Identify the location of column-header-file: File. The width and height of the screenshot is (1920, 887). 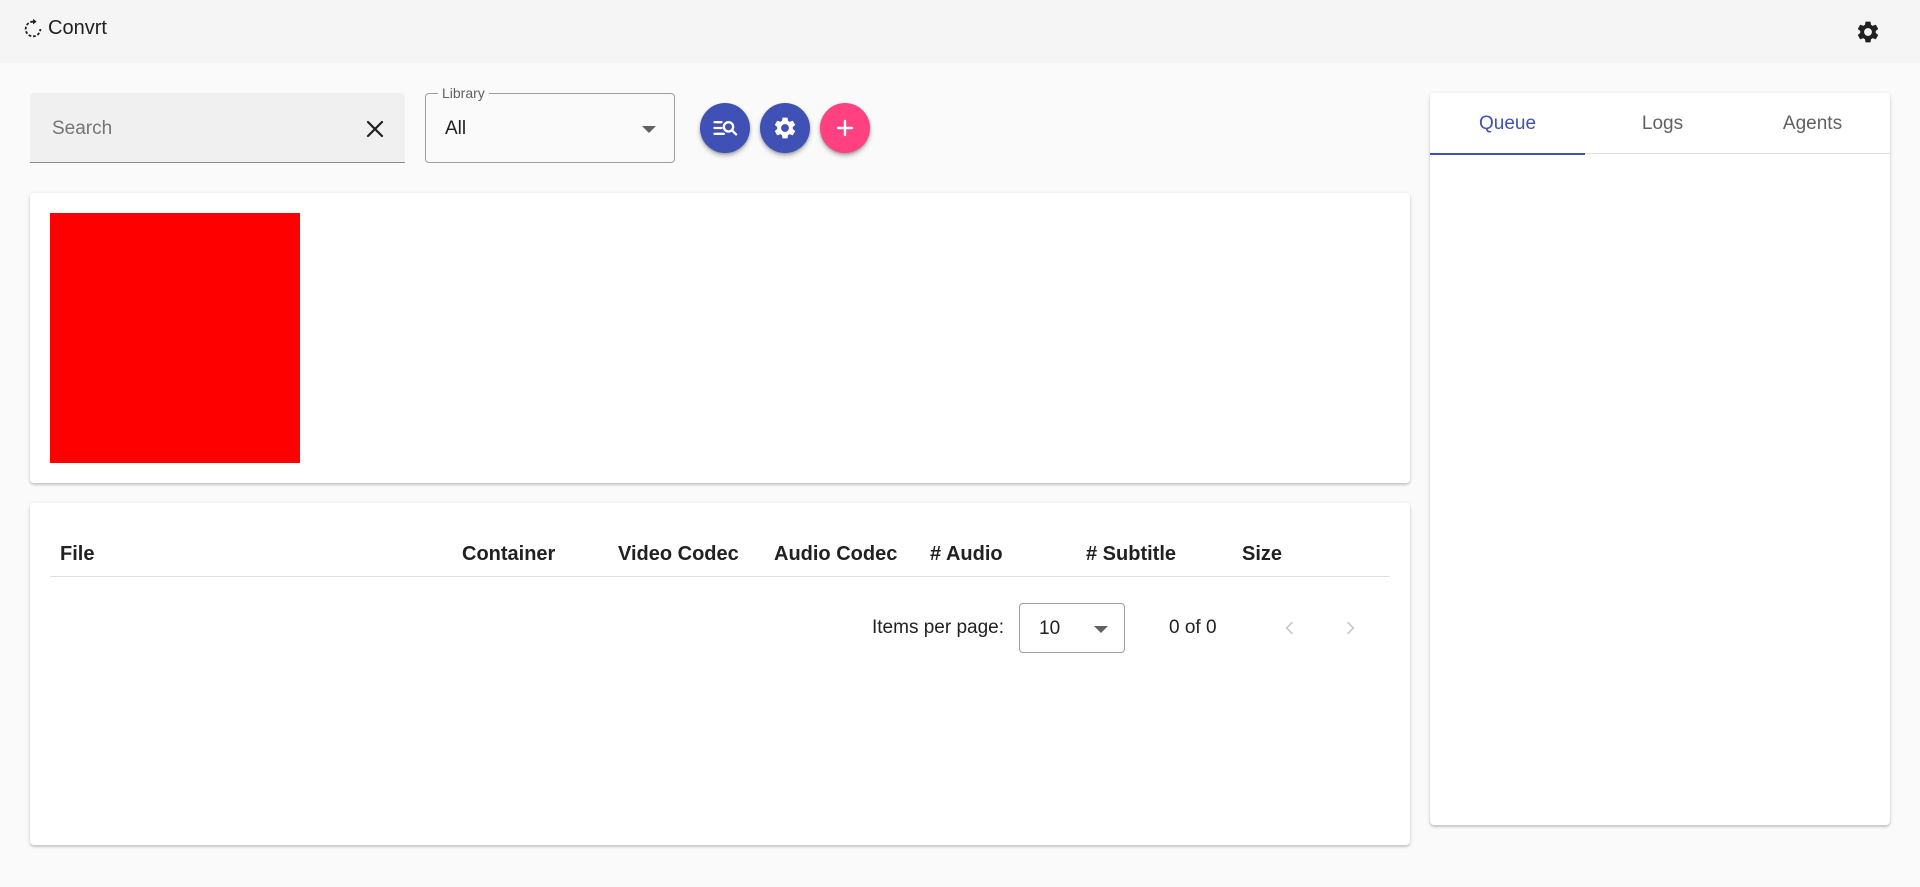
(77, 554).